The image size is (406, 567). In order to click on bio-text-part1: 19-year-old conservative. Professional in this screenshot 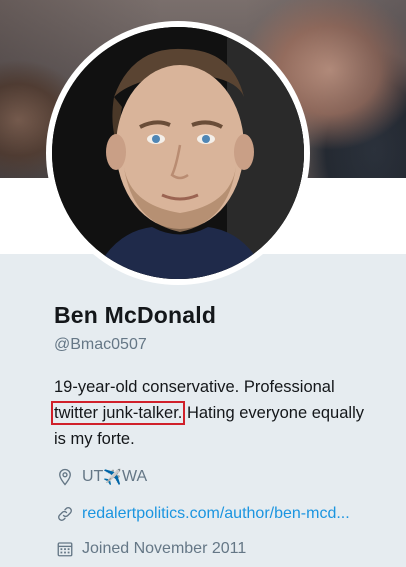, I will do `click(194, 387)`.